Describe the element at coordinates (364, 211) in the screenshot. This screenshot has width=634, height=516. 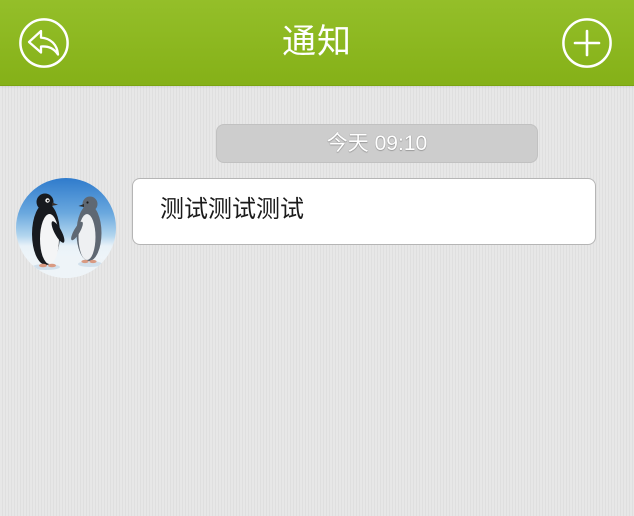
I see `message-bubble: 测试测试测试` at that location.